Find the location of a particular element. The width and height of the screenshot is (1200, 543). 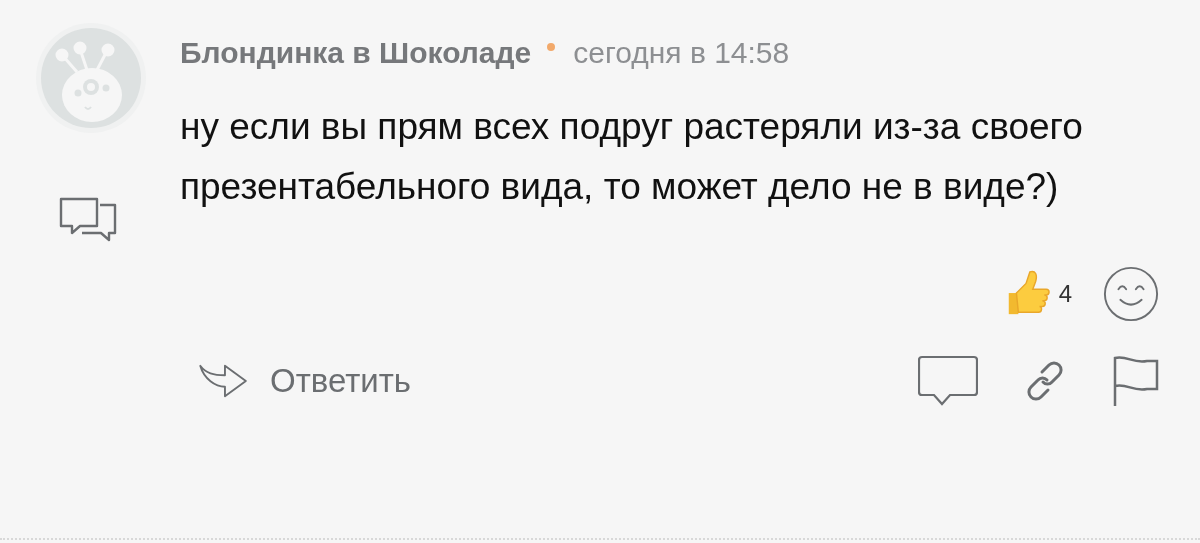

author-name: Блондинка в Шоколаде is located at coordinates (356, 53).